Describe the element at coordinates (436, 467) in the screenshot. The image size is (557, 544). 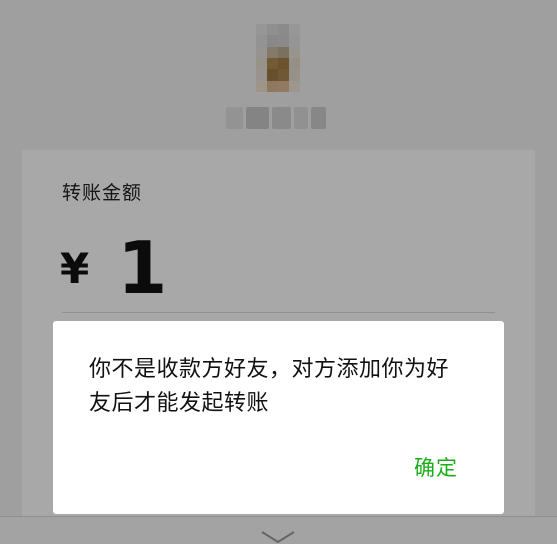
I see `confirm-button: 确定` at that location.